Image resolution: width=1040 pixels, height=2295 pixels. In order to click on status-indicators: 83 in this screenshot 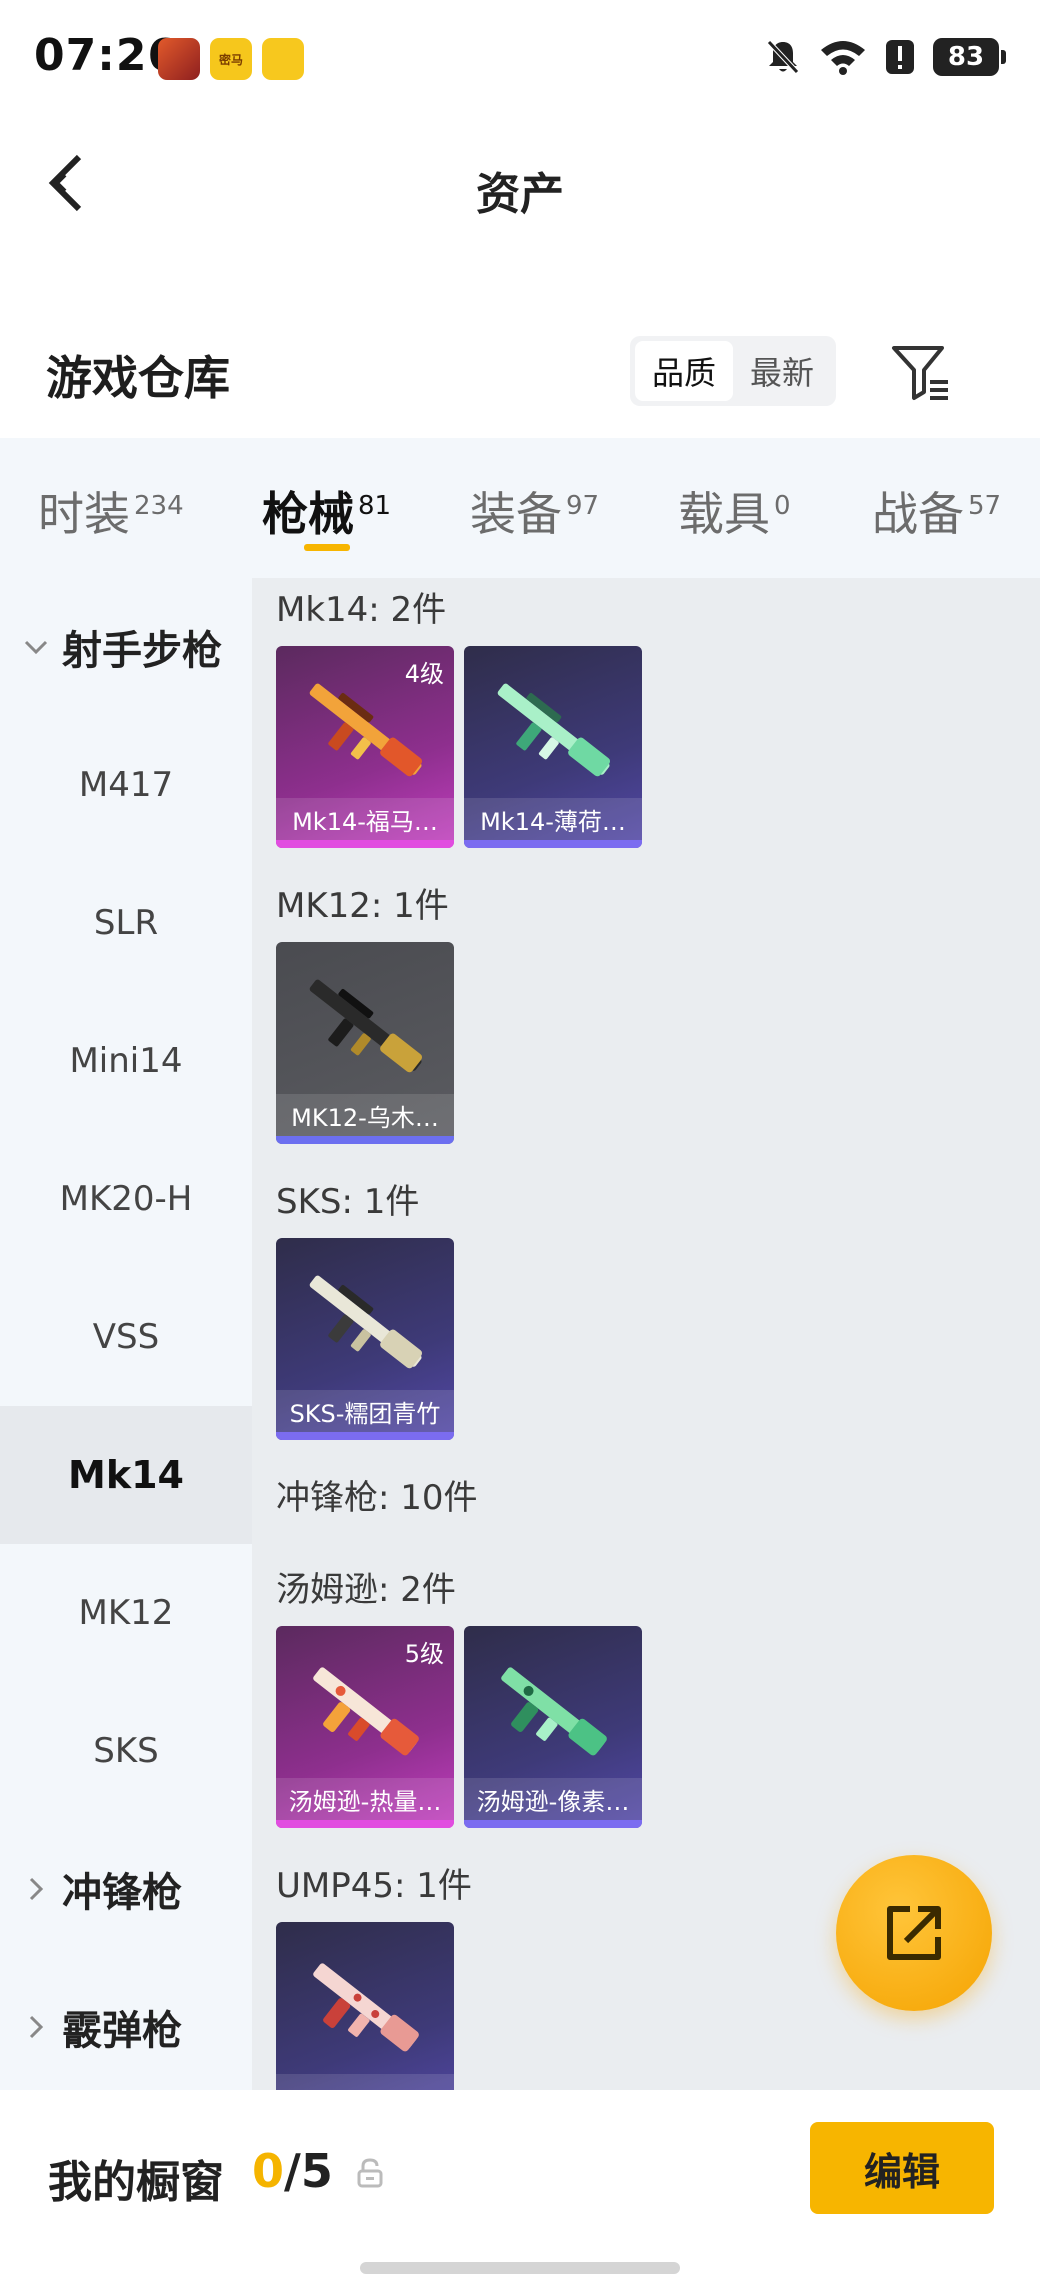, I will do `click(885, 57)`.